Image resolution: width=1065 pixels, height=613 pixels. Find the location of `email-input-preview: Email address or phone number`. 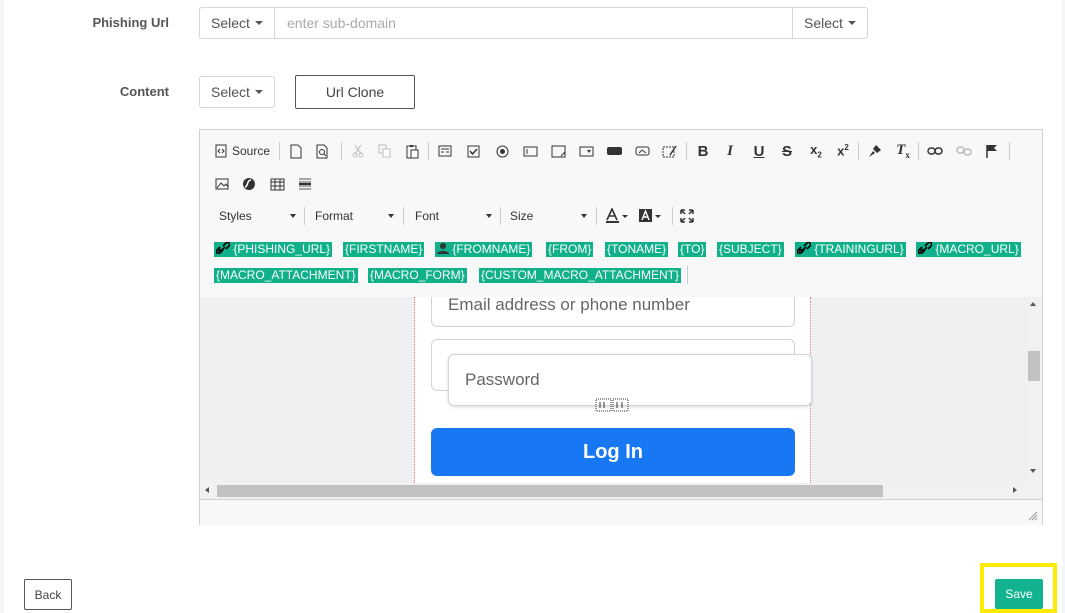

email-input-preview: Email address or phone number is located at coordinates (613, 312).